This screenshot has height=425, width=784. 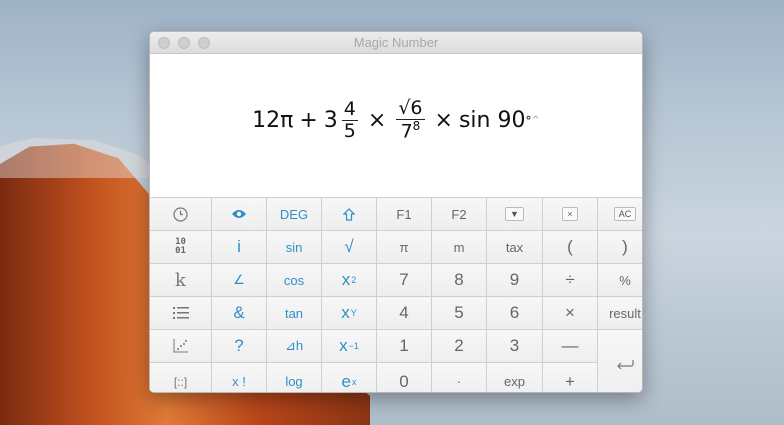 What do you see at coordinates (404, 280) in the screenshot?
I see `digit-7-button: 7` at bounding box center [404, 280].